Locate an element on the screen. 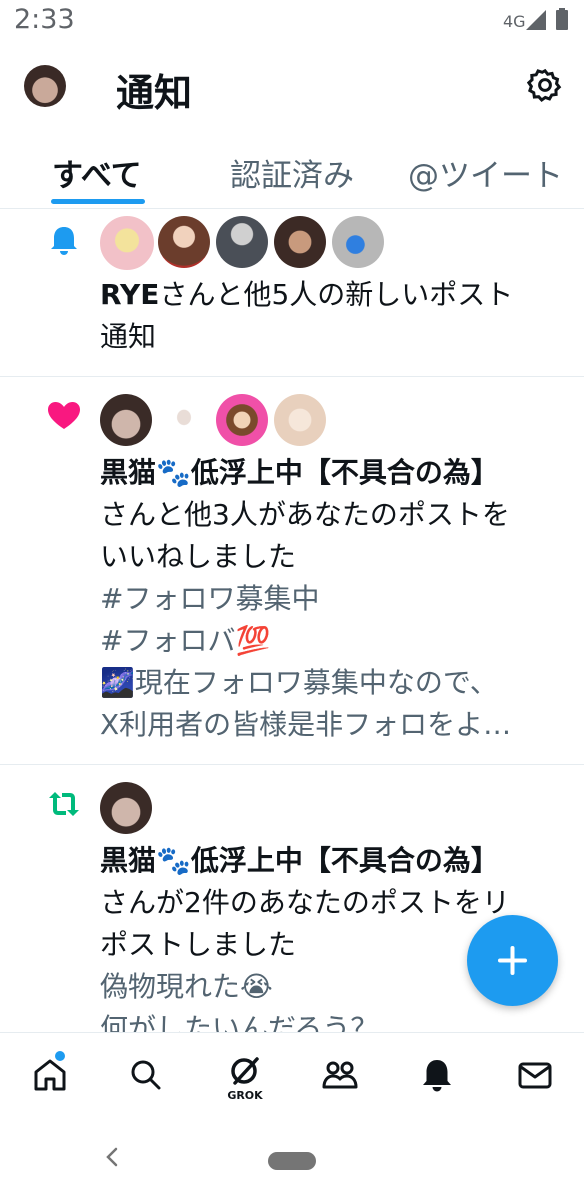 The height and width of the screenshot is (1200, 584). signal-icon is located at coordinates (536, 20).